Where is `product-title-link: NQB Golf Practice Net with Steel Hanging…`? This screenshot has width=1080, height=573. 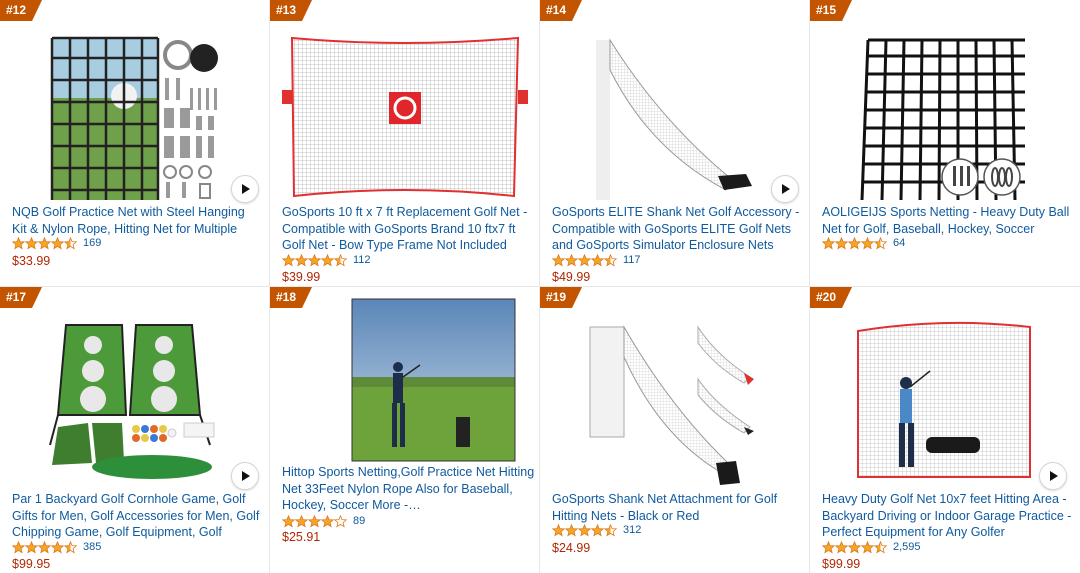
product-title-link: NQB Golf Practice Net with Steel Hanging… is located at coordinates (137, 221).